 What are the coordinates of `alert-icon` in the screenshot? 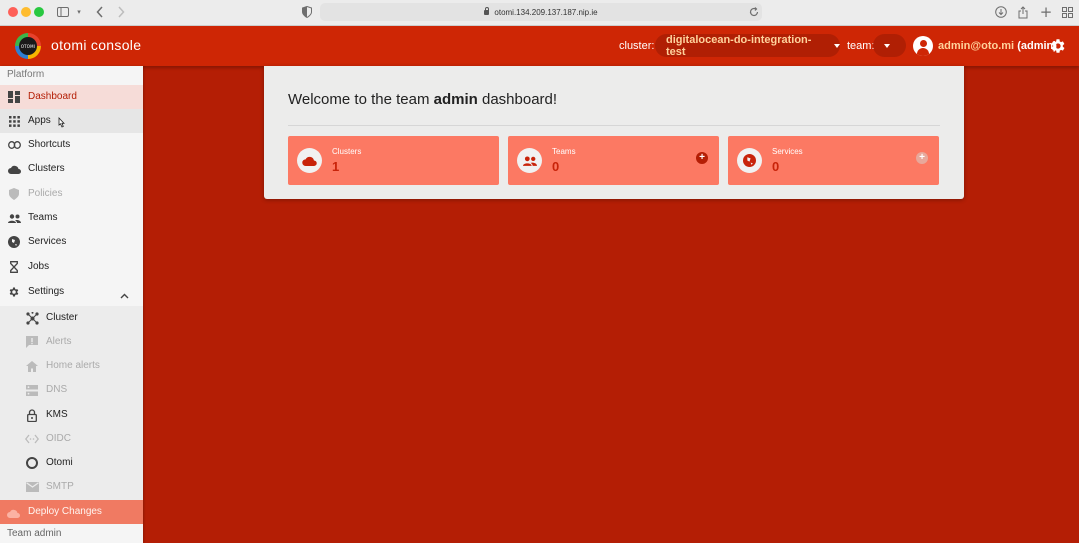 It's located at (32, 342).